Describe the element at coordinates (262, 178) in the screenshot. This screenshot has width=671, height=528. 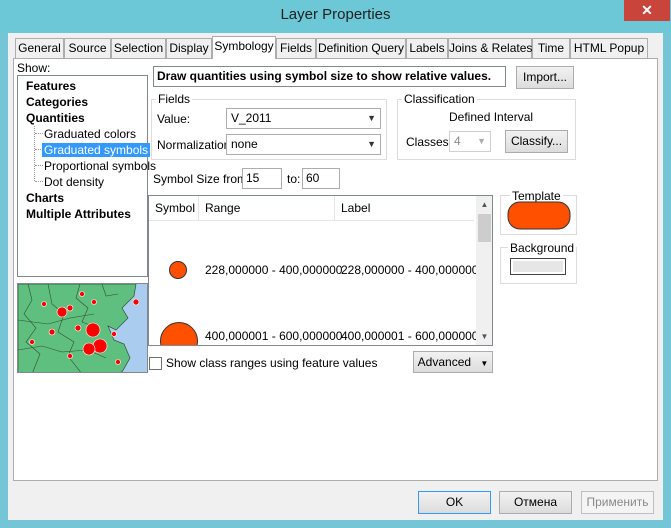
I see `symbol-size-from-input: 15` at that location.